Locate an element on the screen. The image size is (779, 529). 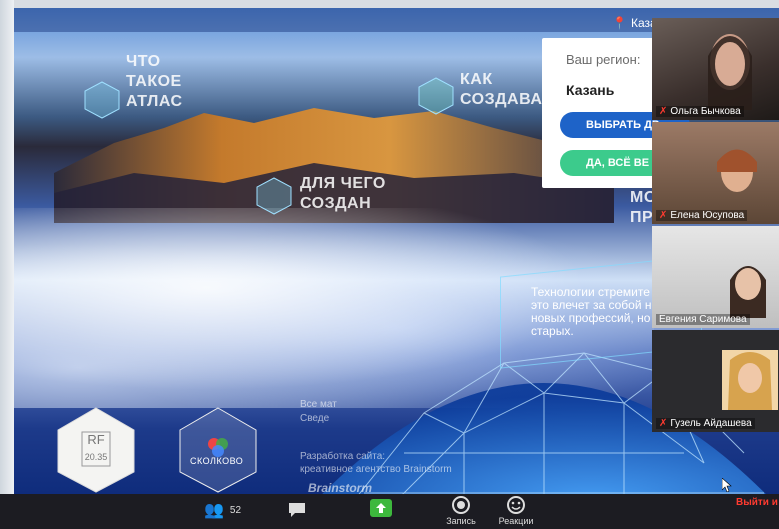
participants-button: 👥 52 is located at coordinates (222, 510).